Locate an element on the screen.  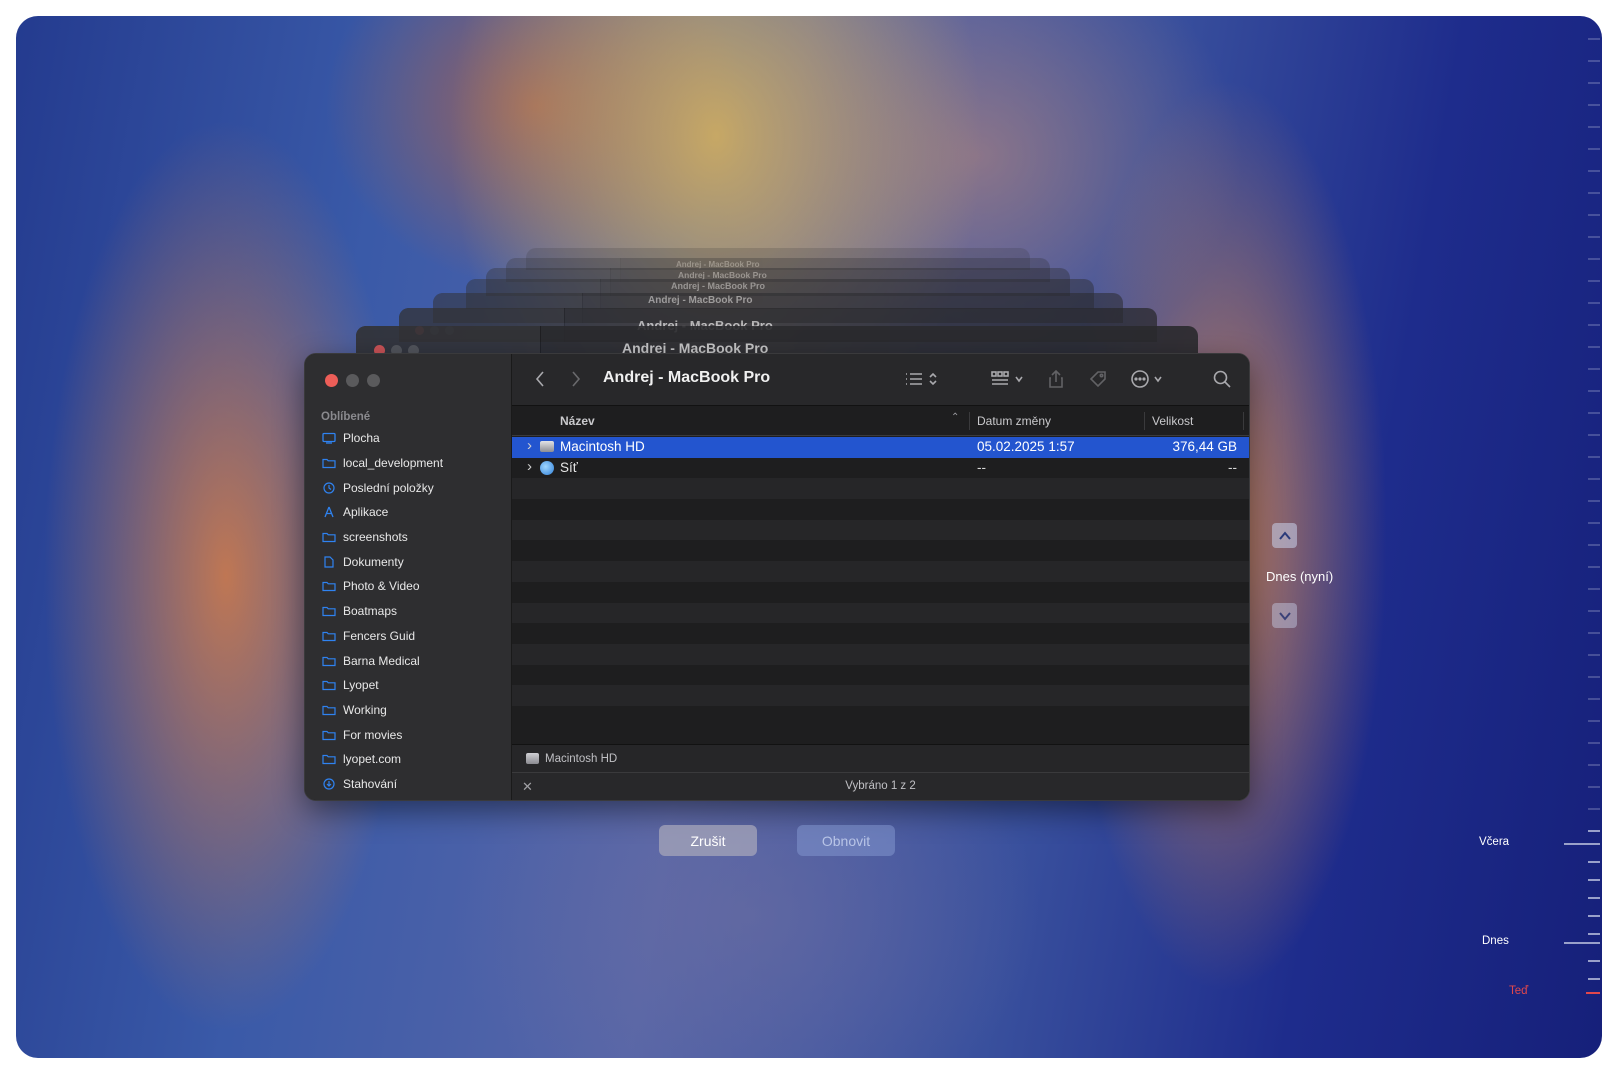
column-date-modified: Datum změny is located at coordinates (1014, 421).